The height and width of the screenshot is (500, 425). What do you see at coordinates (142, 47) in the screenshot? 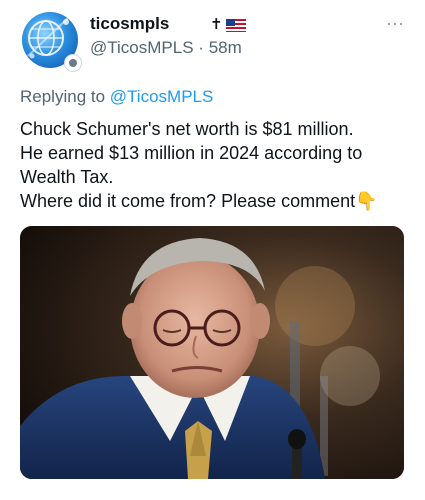
I see `user-handle: @TicosMPLS` at bounding box center [142, 47].